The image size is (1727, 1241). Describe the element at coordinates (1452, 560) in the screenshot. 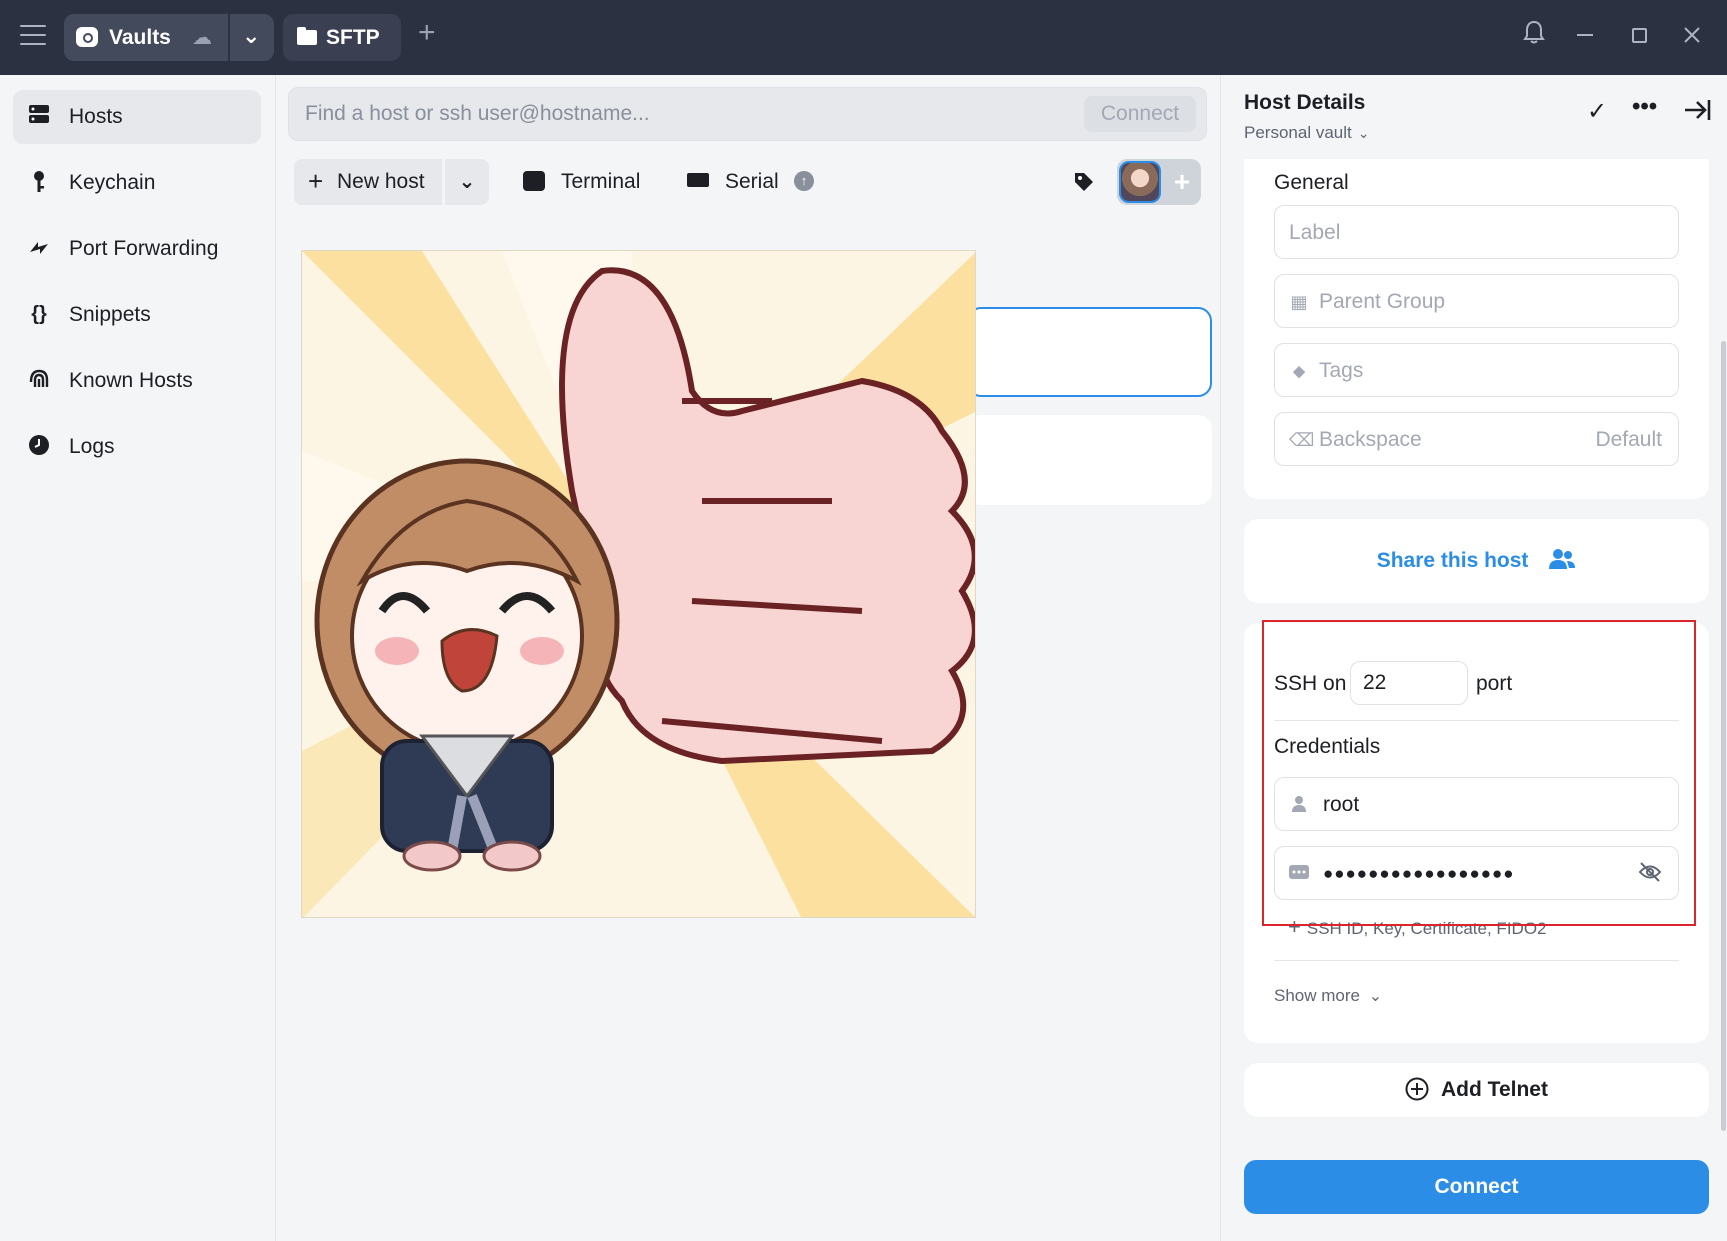

I see `share-host-label: Share this host` at that location.